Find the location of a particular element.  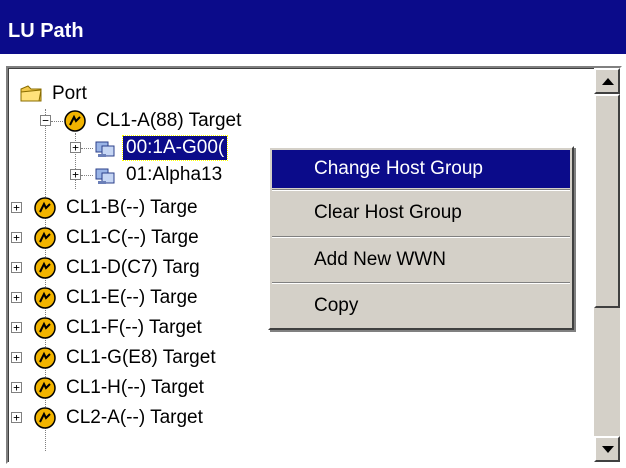

tree-root-port: Port is located at coordinates (54, 94).